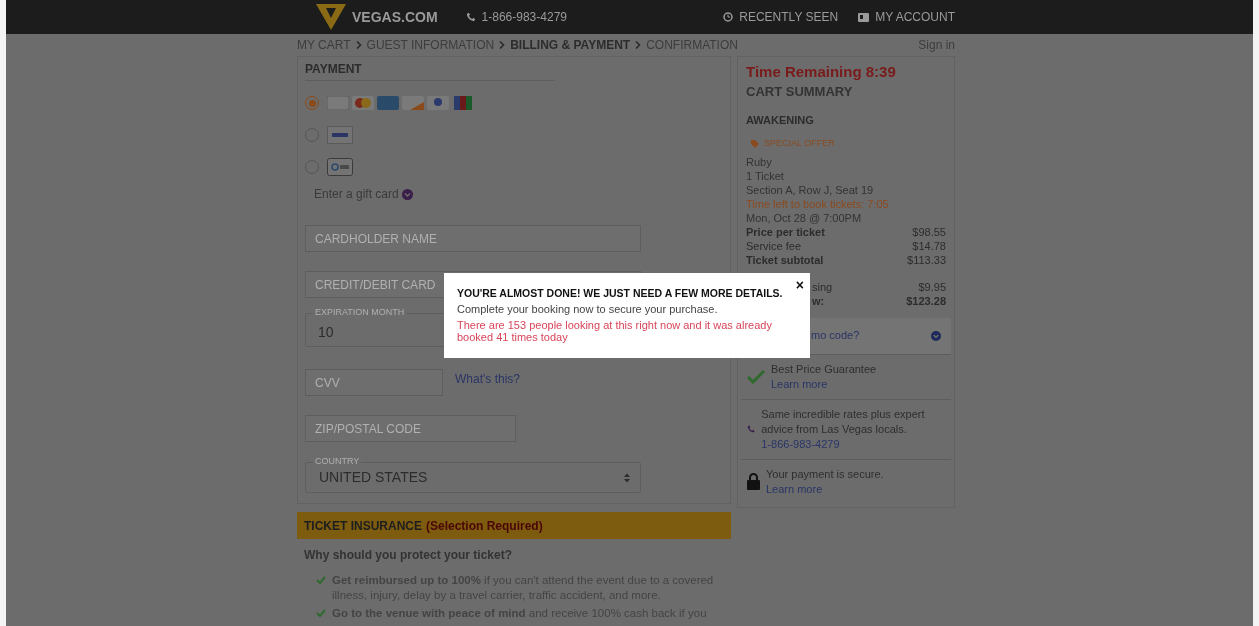 The width and height of the screenshot is (1259, 626). Describe the element at coordinates (780, 120) in the screenshot. I see `event-title: AWAKENING` at that location.